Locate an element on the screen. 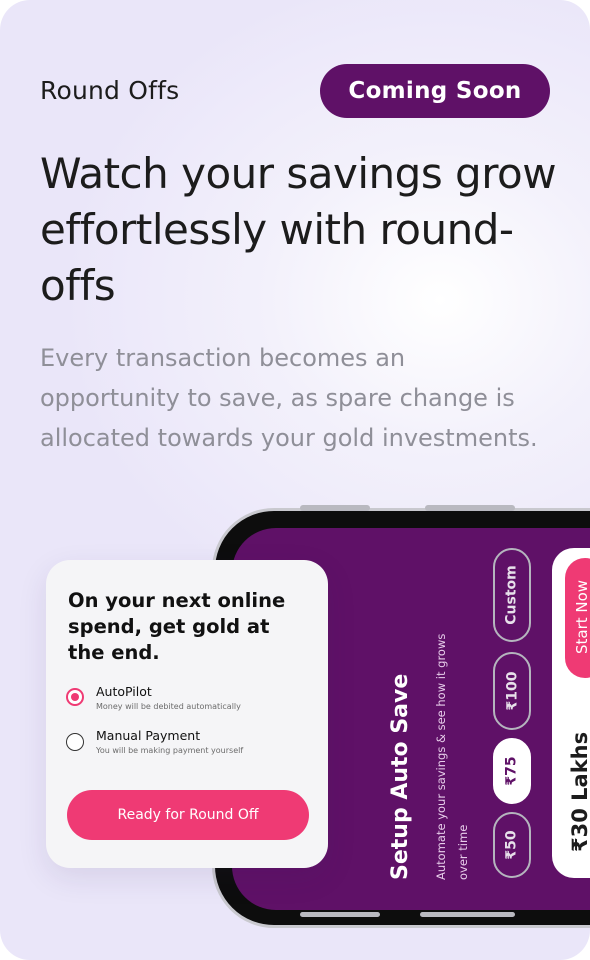  autopilot-sublabel: Money will be debited automatically is located at coordinates (168, 706).